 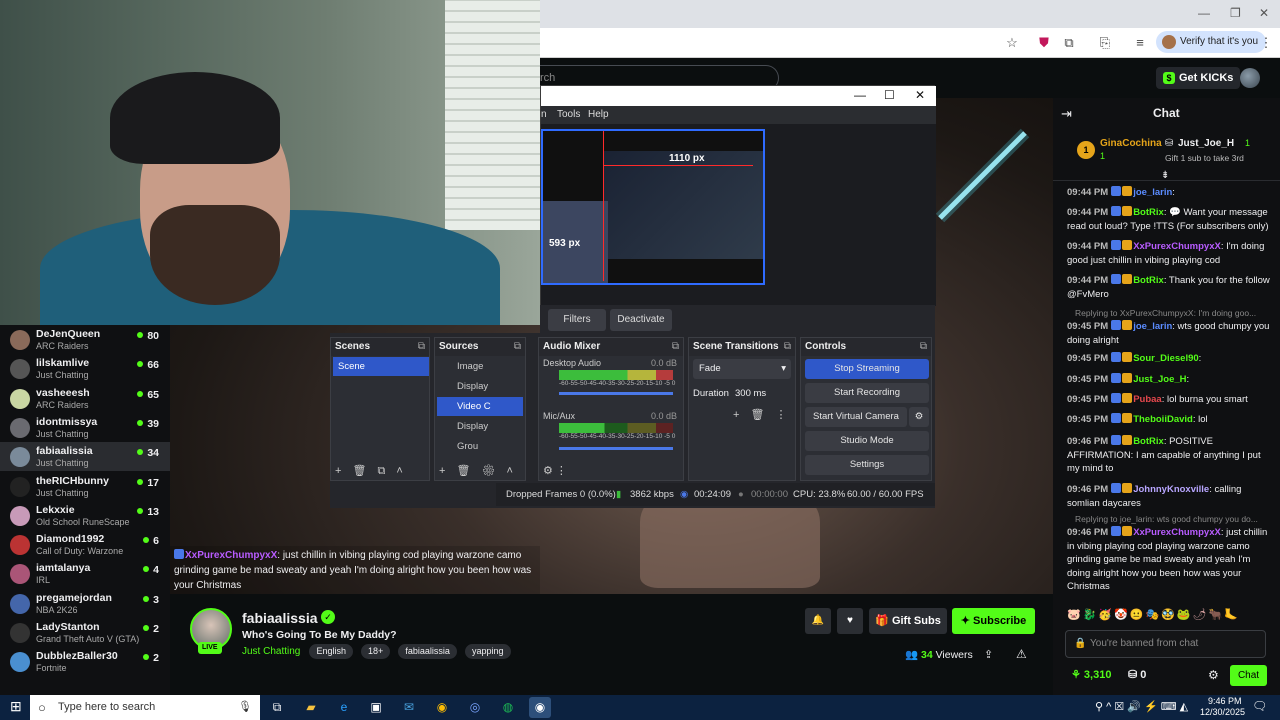 I want to click on obs-app-icon: ◎, so click(x=475, y=707).